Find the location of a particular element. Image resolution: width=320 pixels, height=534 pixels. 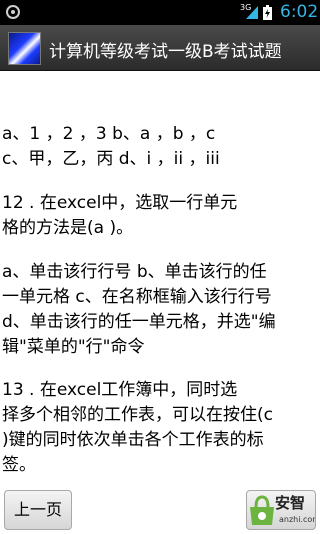

app-icon is located at coordinates (24, 48).